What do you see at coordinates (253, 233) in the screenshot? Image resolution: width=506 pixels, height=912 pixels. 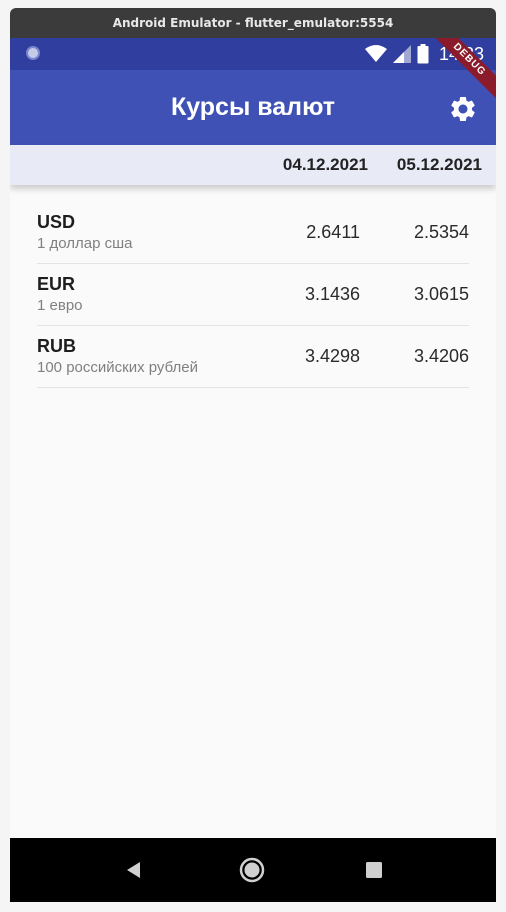 I see `rate-row-usd: USD 1 доллар сша 2.6411 2.5354` at bounding box center [253, 233].